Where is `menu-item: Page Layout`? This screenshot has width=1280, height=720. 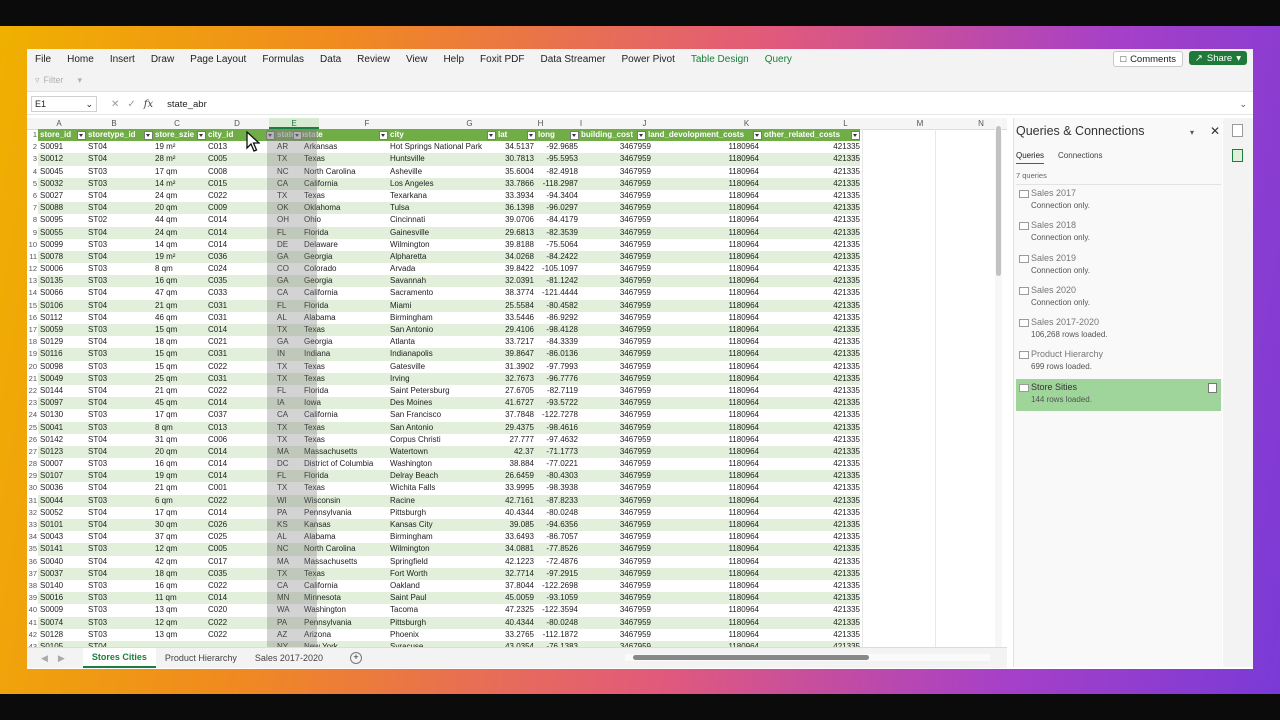 menu-item: Page Layout is located at coordinates (218, 59).